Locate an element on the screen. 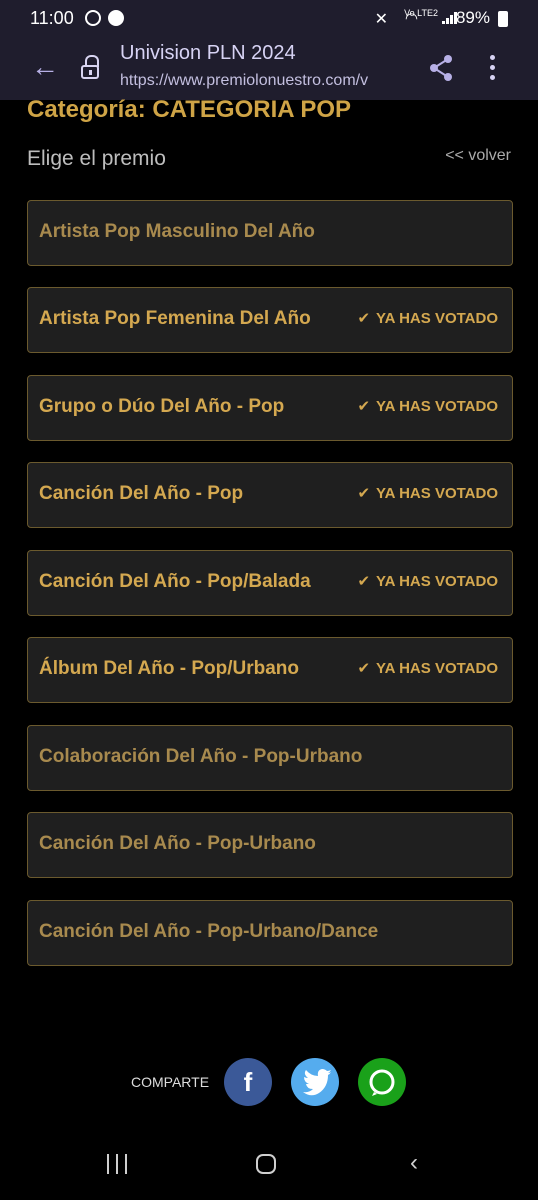 Image resolution: width=538 pixels, height=1200 pixels. whatsapp-share-button is located at coordinates (382, 1082).